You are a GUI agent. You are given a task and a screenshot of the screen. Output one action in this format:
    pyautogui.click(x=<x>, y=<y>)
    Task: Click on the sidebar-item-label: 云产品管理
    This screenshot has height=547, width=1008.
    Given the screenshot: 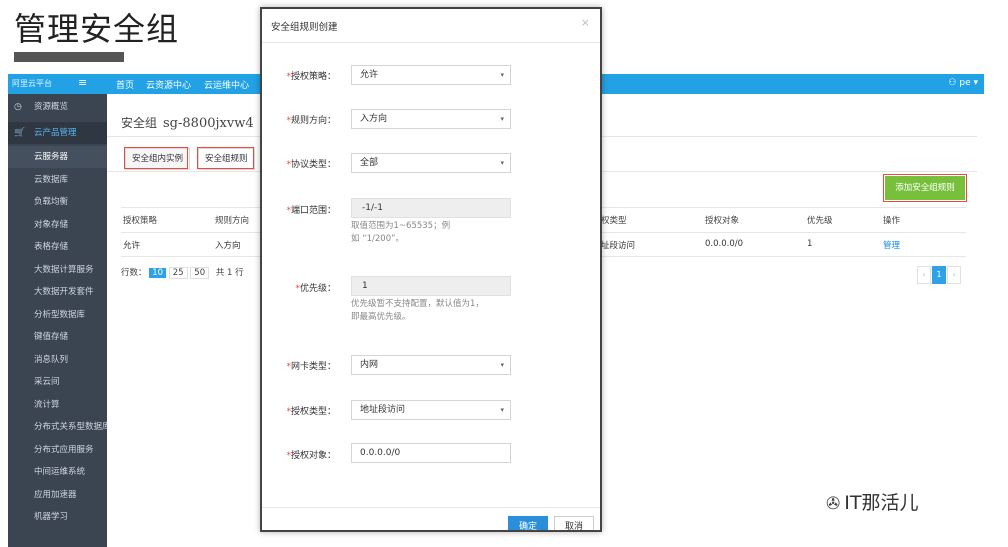 What is the action you would take?
    pyautogui.click(x=55, y=133)
    